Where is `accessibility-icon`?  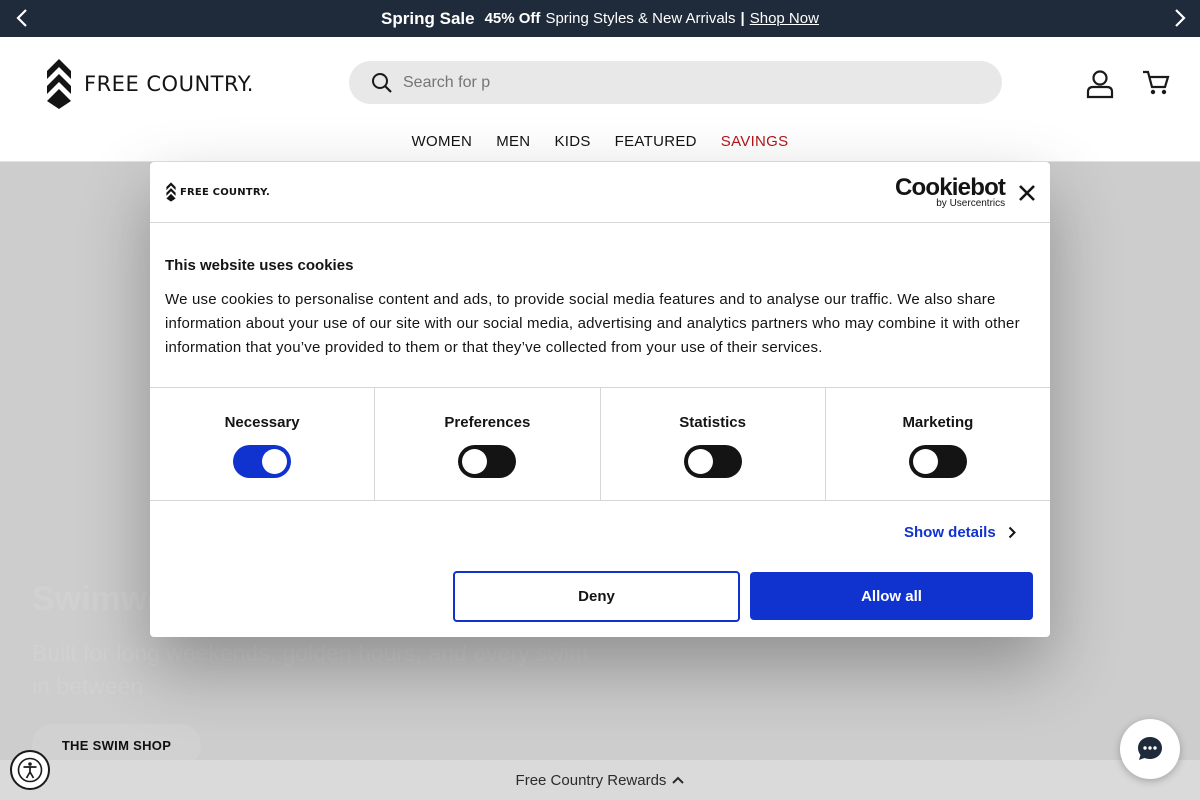 accessibility-icon is located at coordinates (30, 770).